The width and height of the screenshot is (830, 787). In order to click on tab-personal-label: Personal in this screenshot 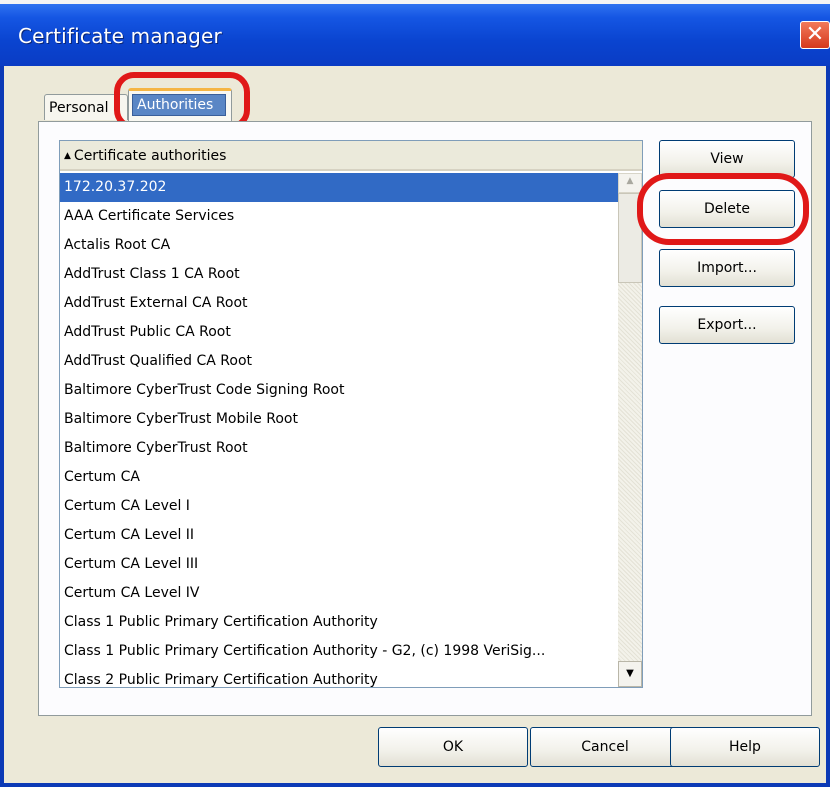, I will do `click(79, 108)`.